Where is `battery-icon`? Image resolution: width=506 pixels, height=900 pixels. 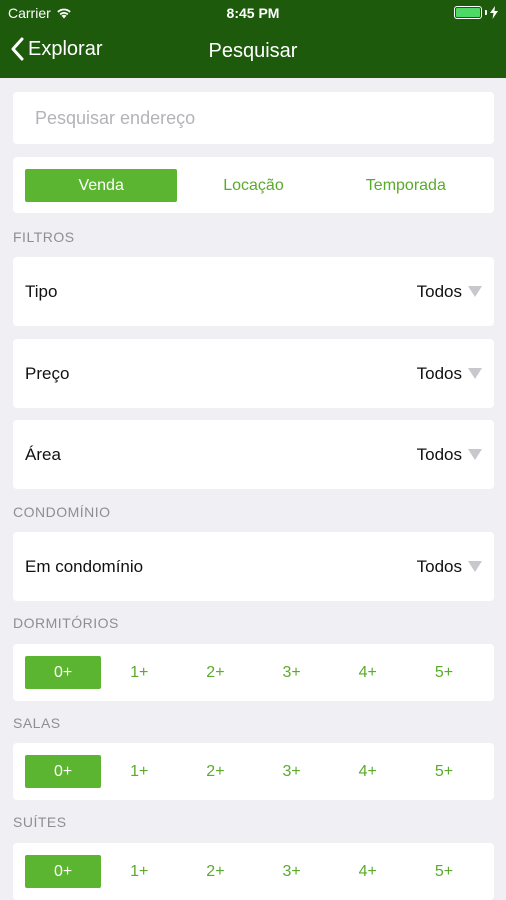
battery-icon is located at coordinates (468, 12).